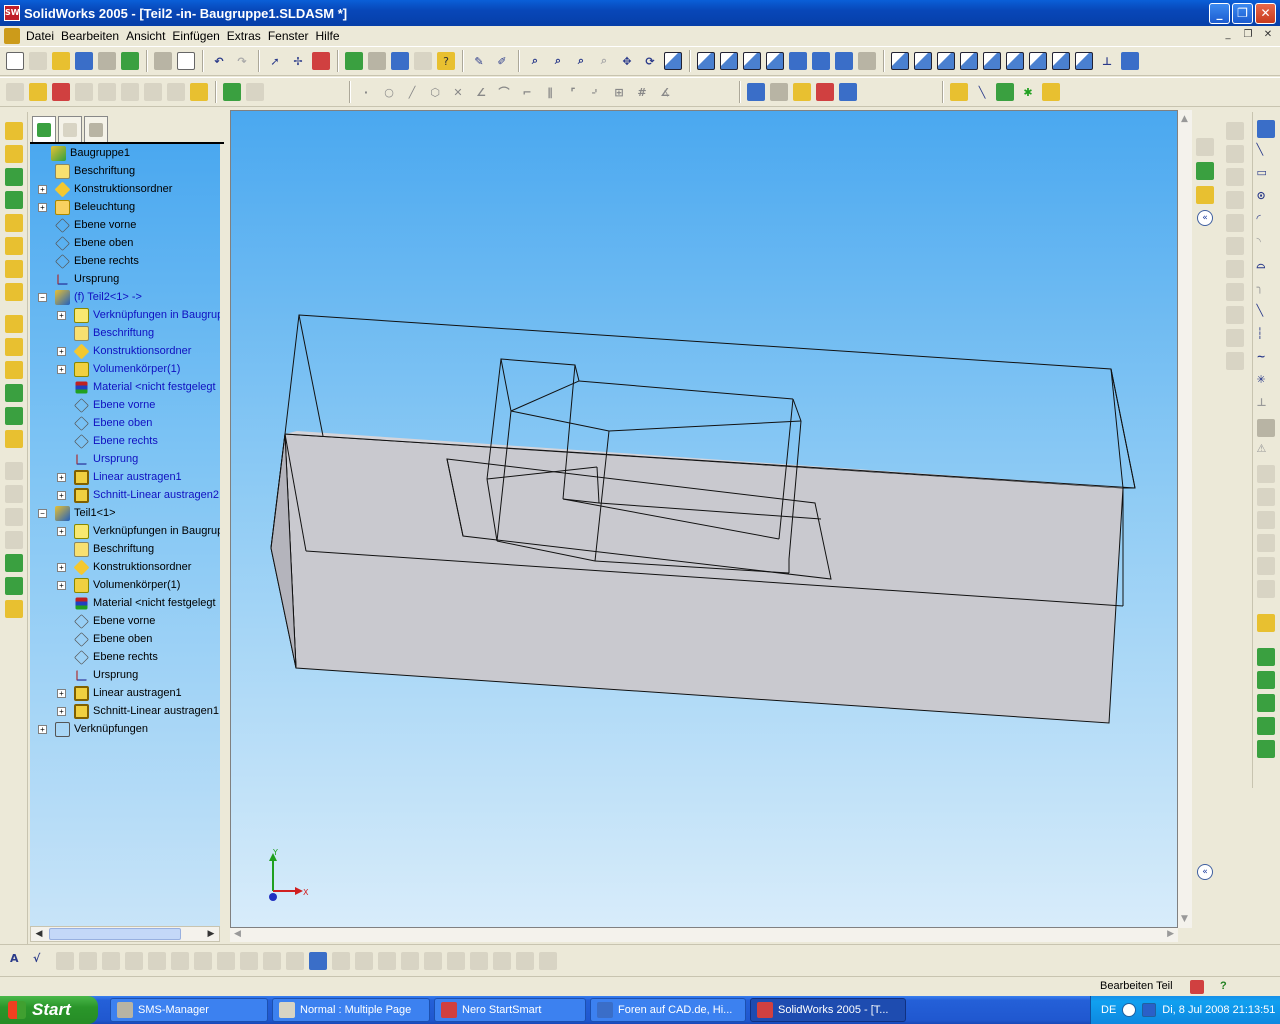 The height and width of the screenshot is (1024, 1280). Describe the element at coordinates (377, 61) in the screenshot. I see `options-icon` at that location.